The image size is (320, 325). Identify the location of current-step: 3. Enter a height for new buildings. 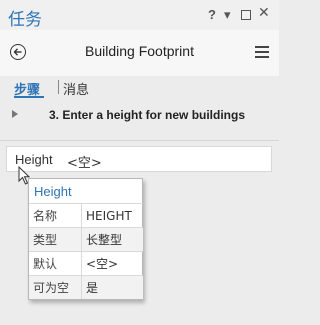
(139, 116).